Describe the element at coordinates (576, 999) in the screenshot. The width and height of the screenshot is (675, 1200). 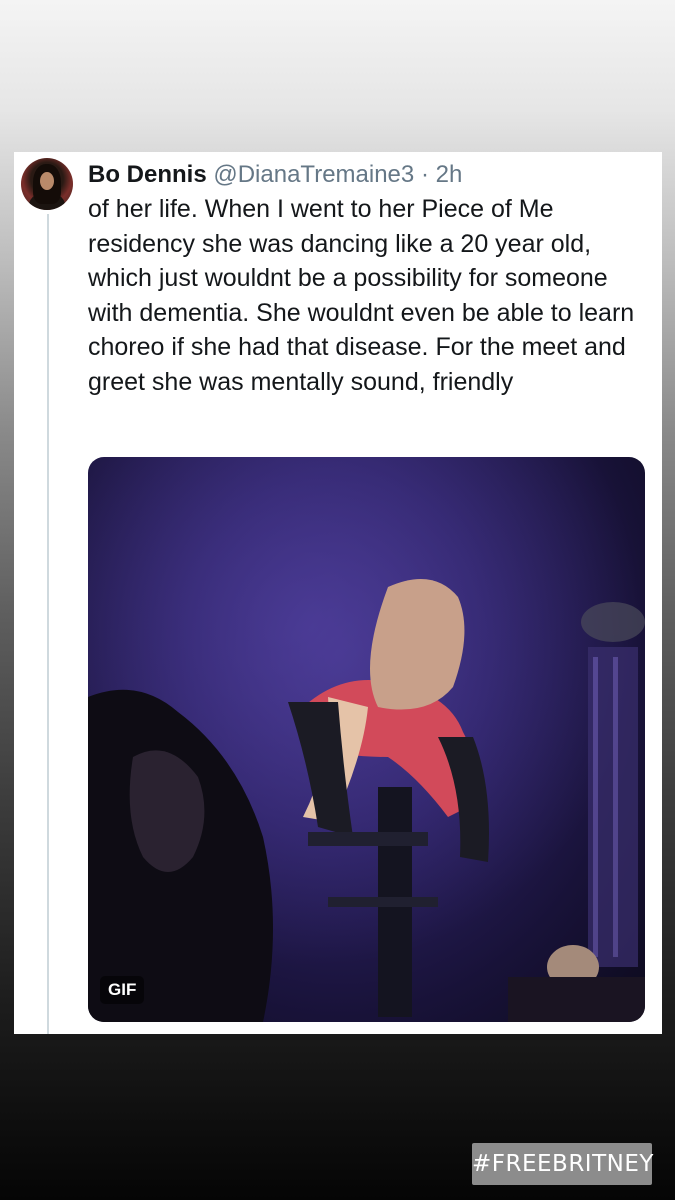
I see `audience-row` at that location.